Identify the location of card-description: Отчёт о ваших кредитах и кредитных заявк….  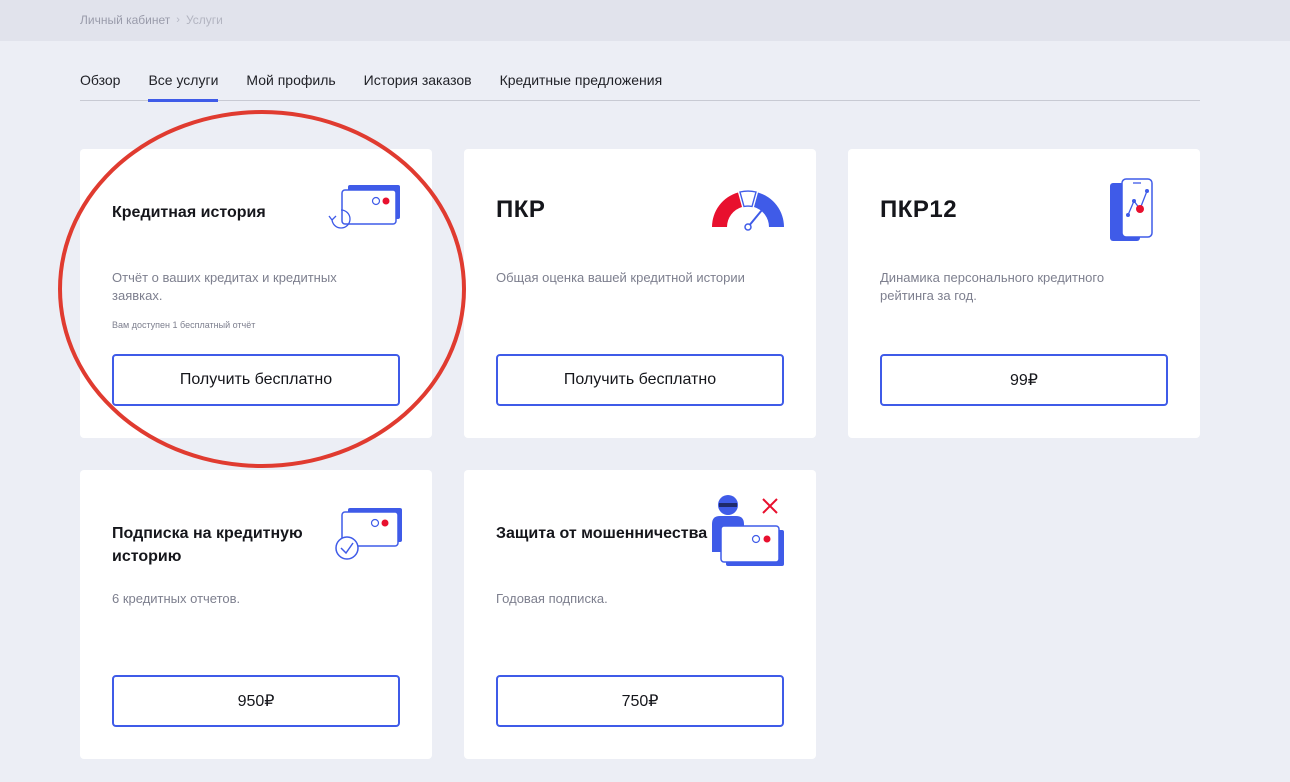
(224, 286).